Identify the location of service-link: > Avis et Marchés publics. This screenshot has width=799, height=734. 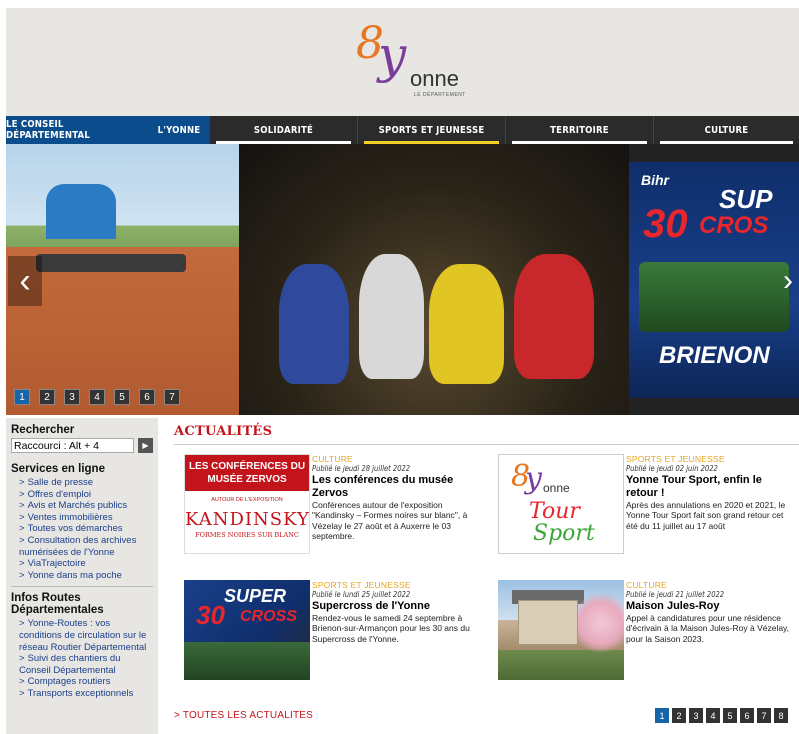
(82, 506).